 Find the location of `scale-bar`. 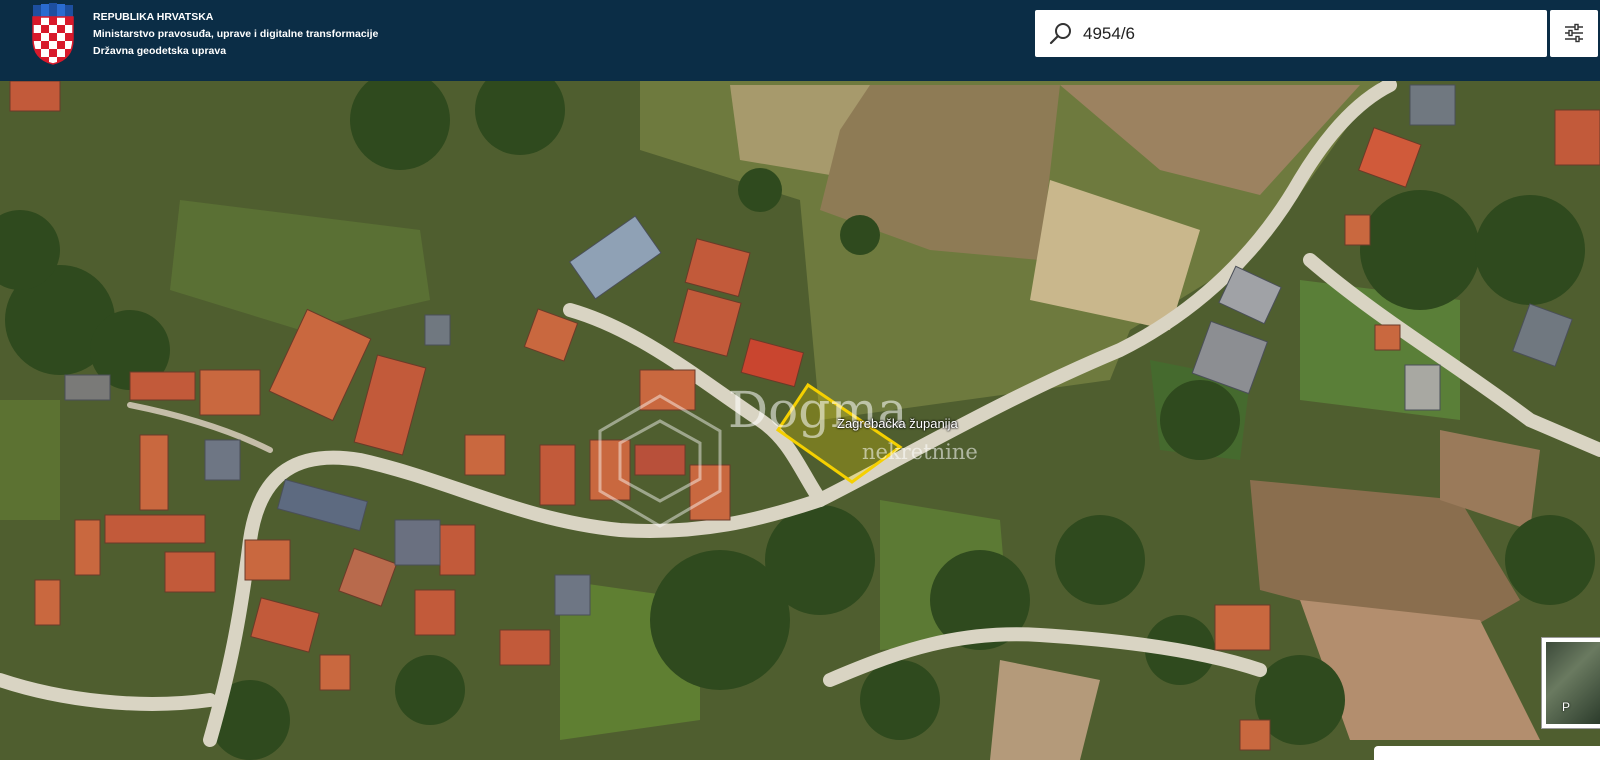

scale-bar is located at coordinates (1487, 753).